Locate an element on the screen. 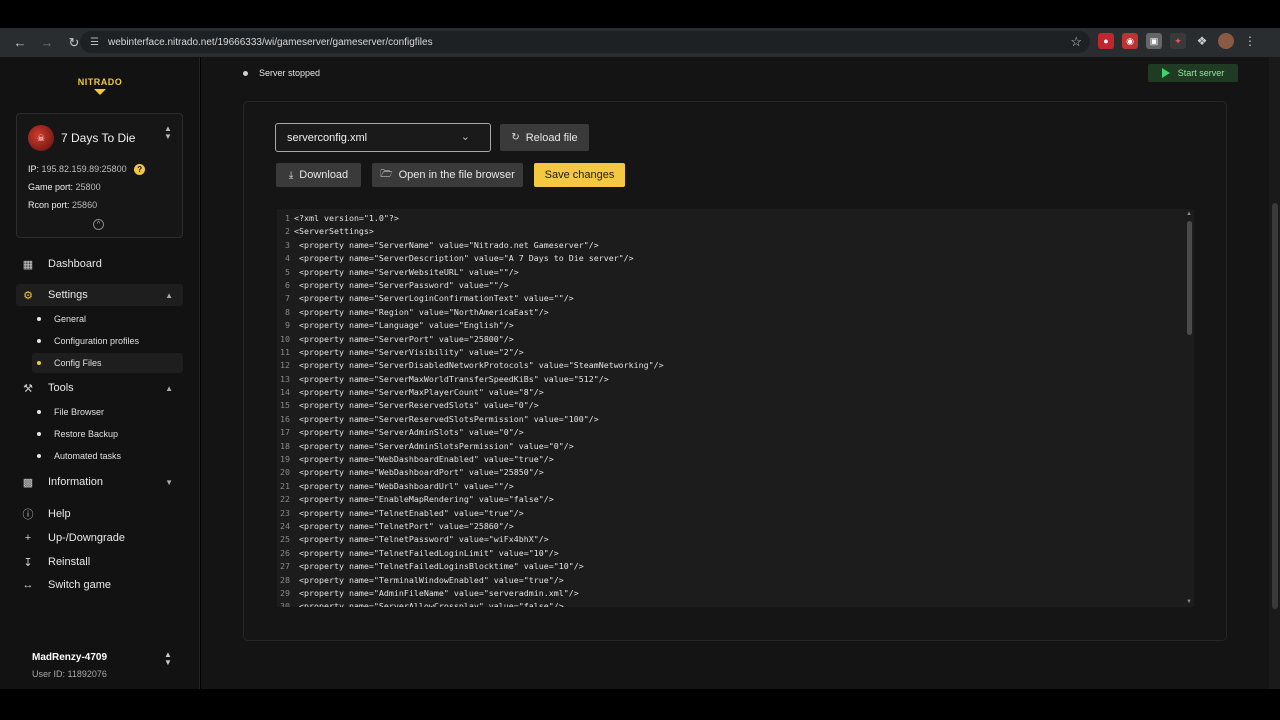  sidebar-item-label: Reinstall is located at coordinates (69, 562).